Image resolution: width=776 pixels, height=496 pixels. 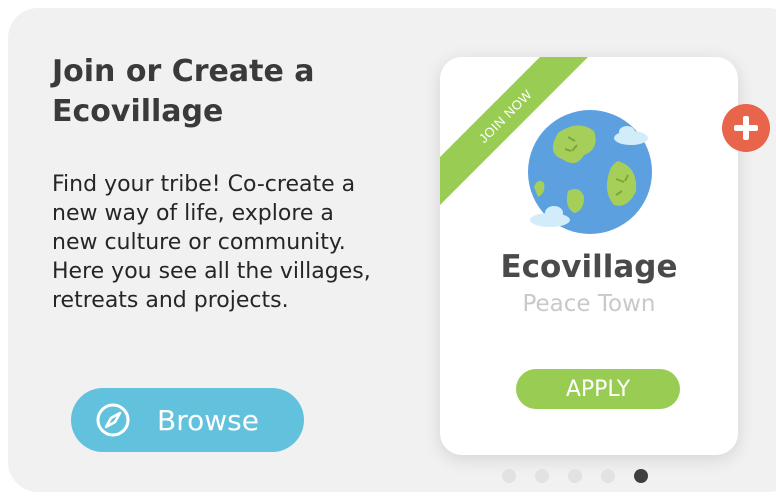 What do you see at coordinates (183, 91) in the screenshot?
I see `intro-title: Join or Create a Ecovillage` at bounding box center [183, 91].